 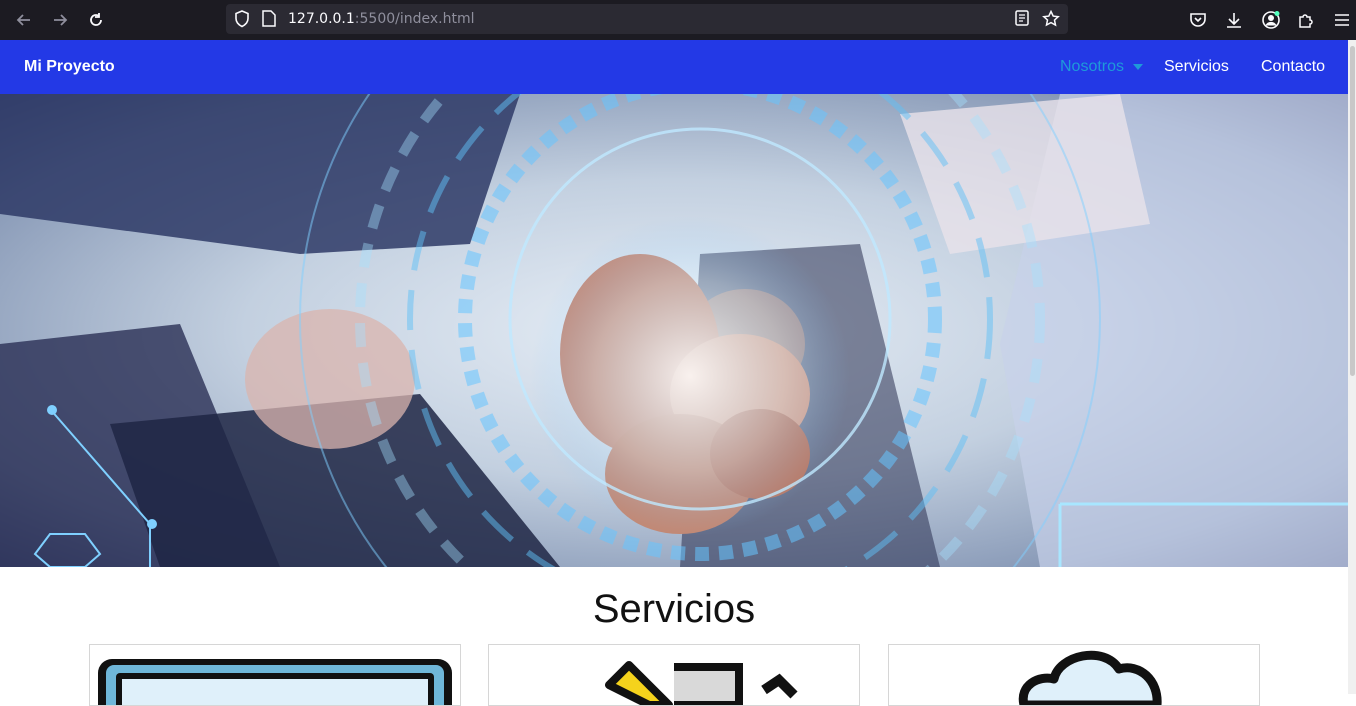 I want to click on pocket-icon, so click(x=1198, y=20).